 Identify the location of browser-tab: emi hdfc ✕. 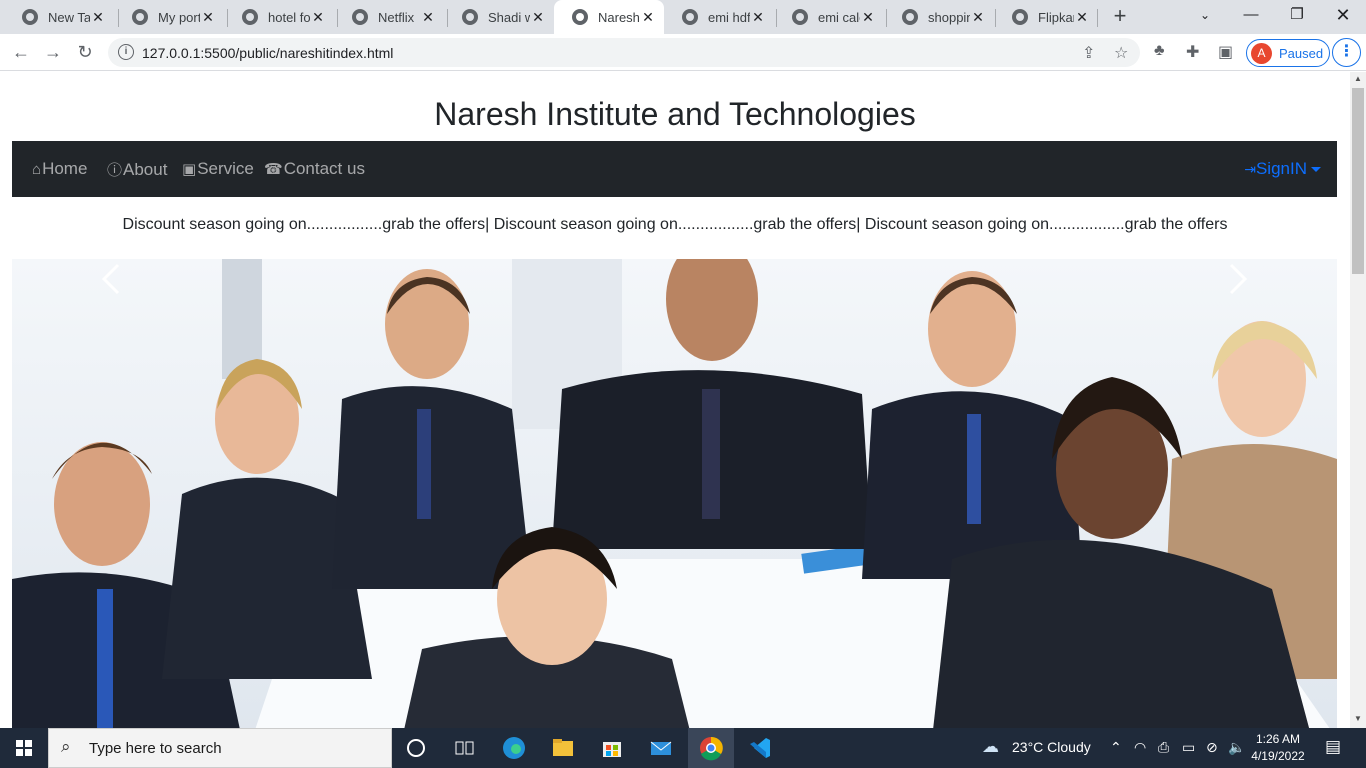
(719, 17).